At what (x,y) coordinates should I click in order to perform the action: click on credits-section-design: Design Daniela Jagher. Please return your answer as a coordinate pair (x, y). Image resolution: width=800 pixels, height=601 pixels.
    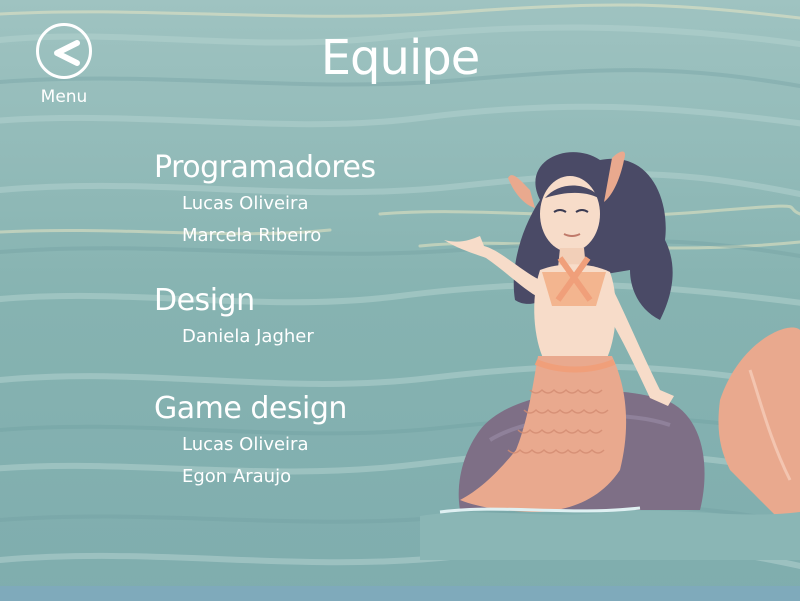
    Looking at the image, I should click on (234, 317).